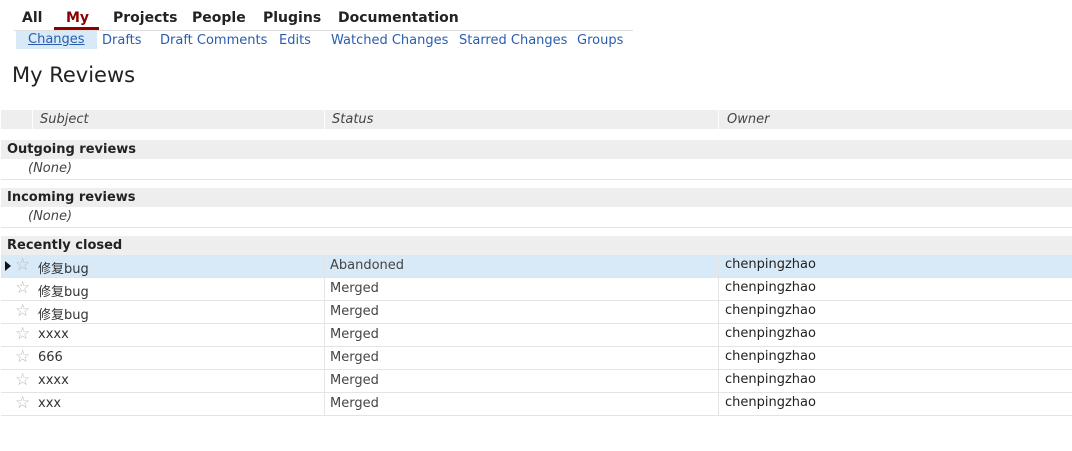  I want to click on top-menu-projects: Projects, so click(145, 18).